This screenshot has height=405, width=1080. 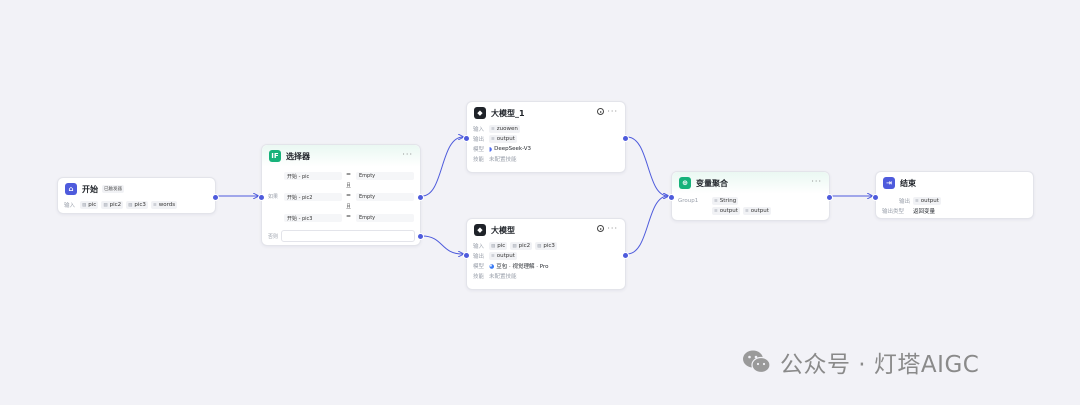 I want to click on llm-2-model-row: 模型 ◕ 豆包 · 视觉理解 · Pro, so click(x=546, y=266).